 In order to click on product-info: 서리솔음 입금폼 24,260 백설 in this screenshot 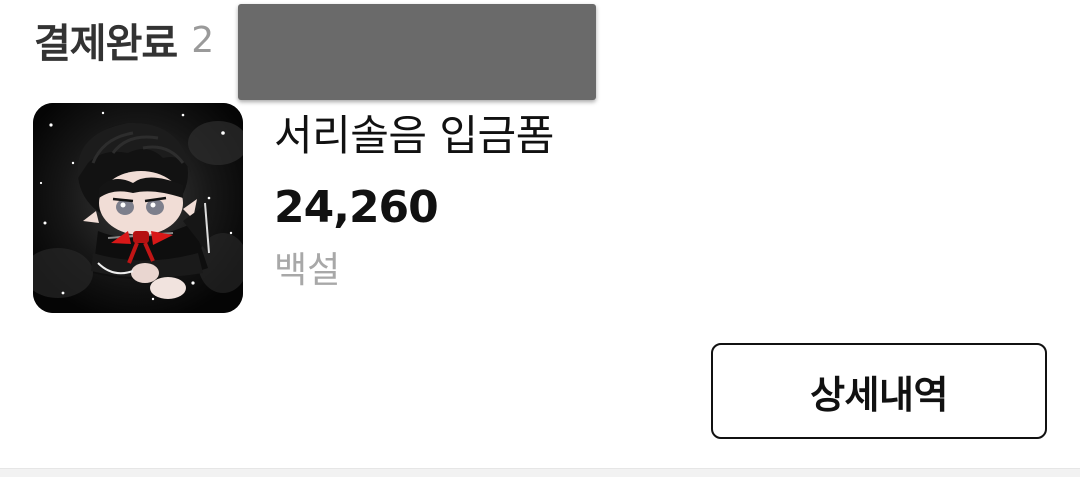, I will do `click(414, 201)`.